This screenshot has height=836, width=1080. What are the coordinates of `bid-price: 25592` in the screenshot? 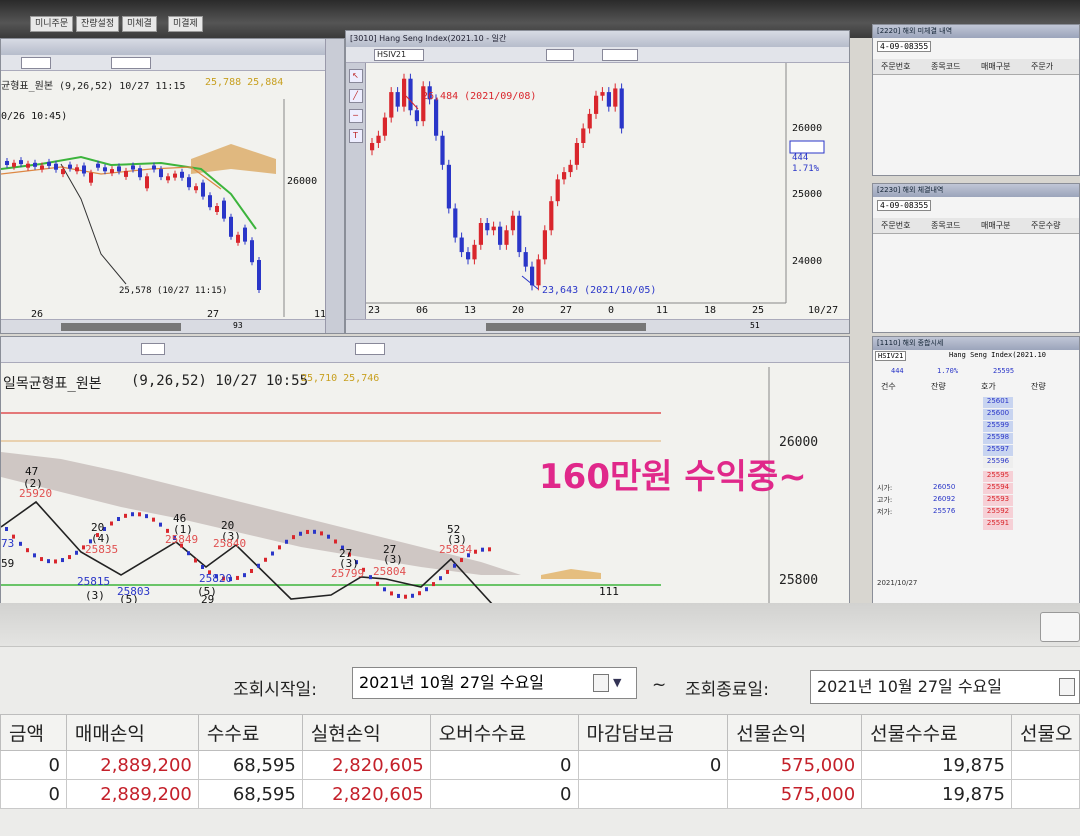 It's located at (998, 512).